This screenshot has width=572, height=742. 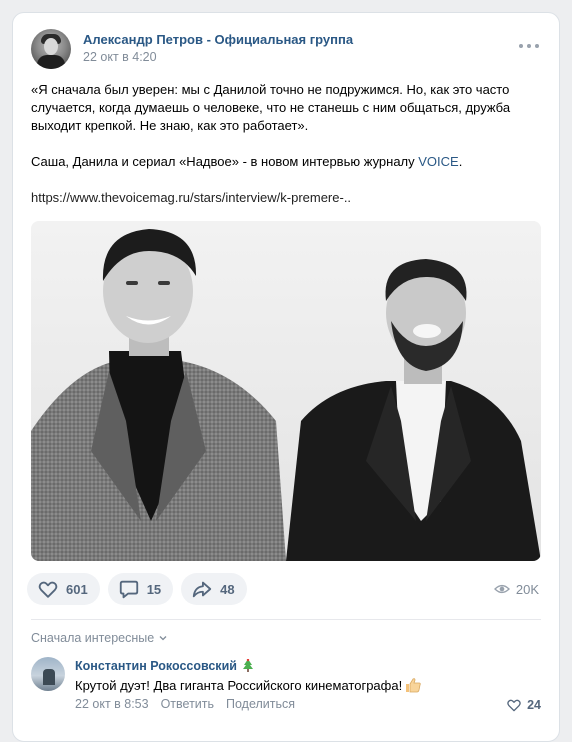 What do you see at coordinates (218, 39) in the screenshot?
I see `post-author: Александр Петров - Официальная группа` at bounding box center [218, 39].